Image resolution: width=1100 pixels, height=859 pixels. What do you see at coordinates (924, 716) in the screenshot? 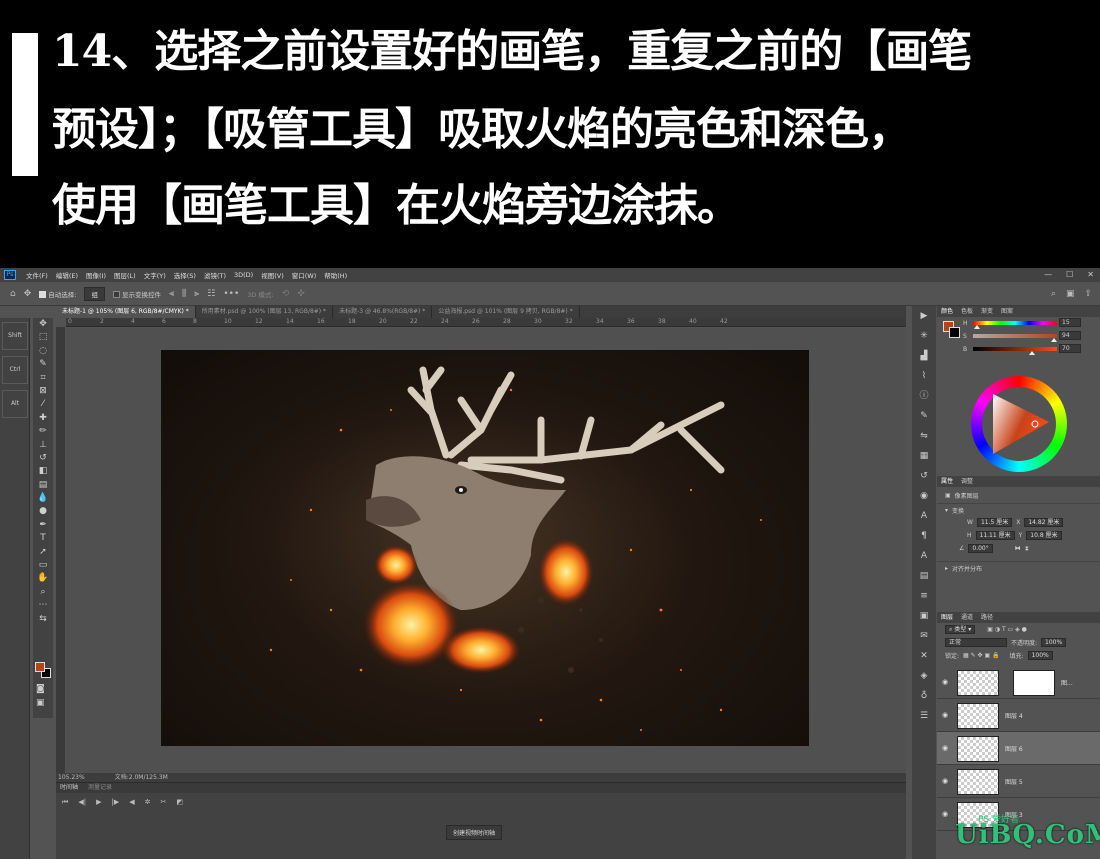
I see `properties-icon: ☰` at bounding box center [924, 716].